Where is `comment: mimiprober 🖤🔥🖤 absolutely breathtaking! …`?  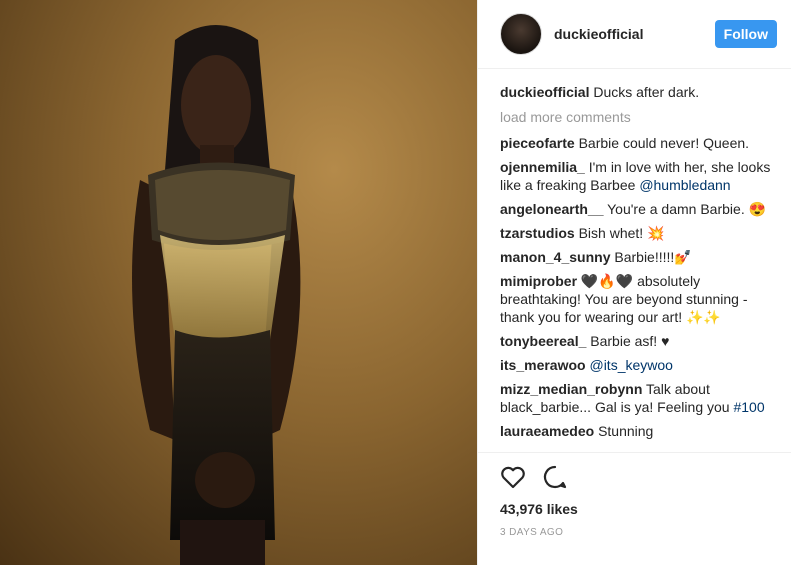 comment: mimiprober 🖤🔥🖤 absolutely breathtaking! … is located at coordinates (638, 299).